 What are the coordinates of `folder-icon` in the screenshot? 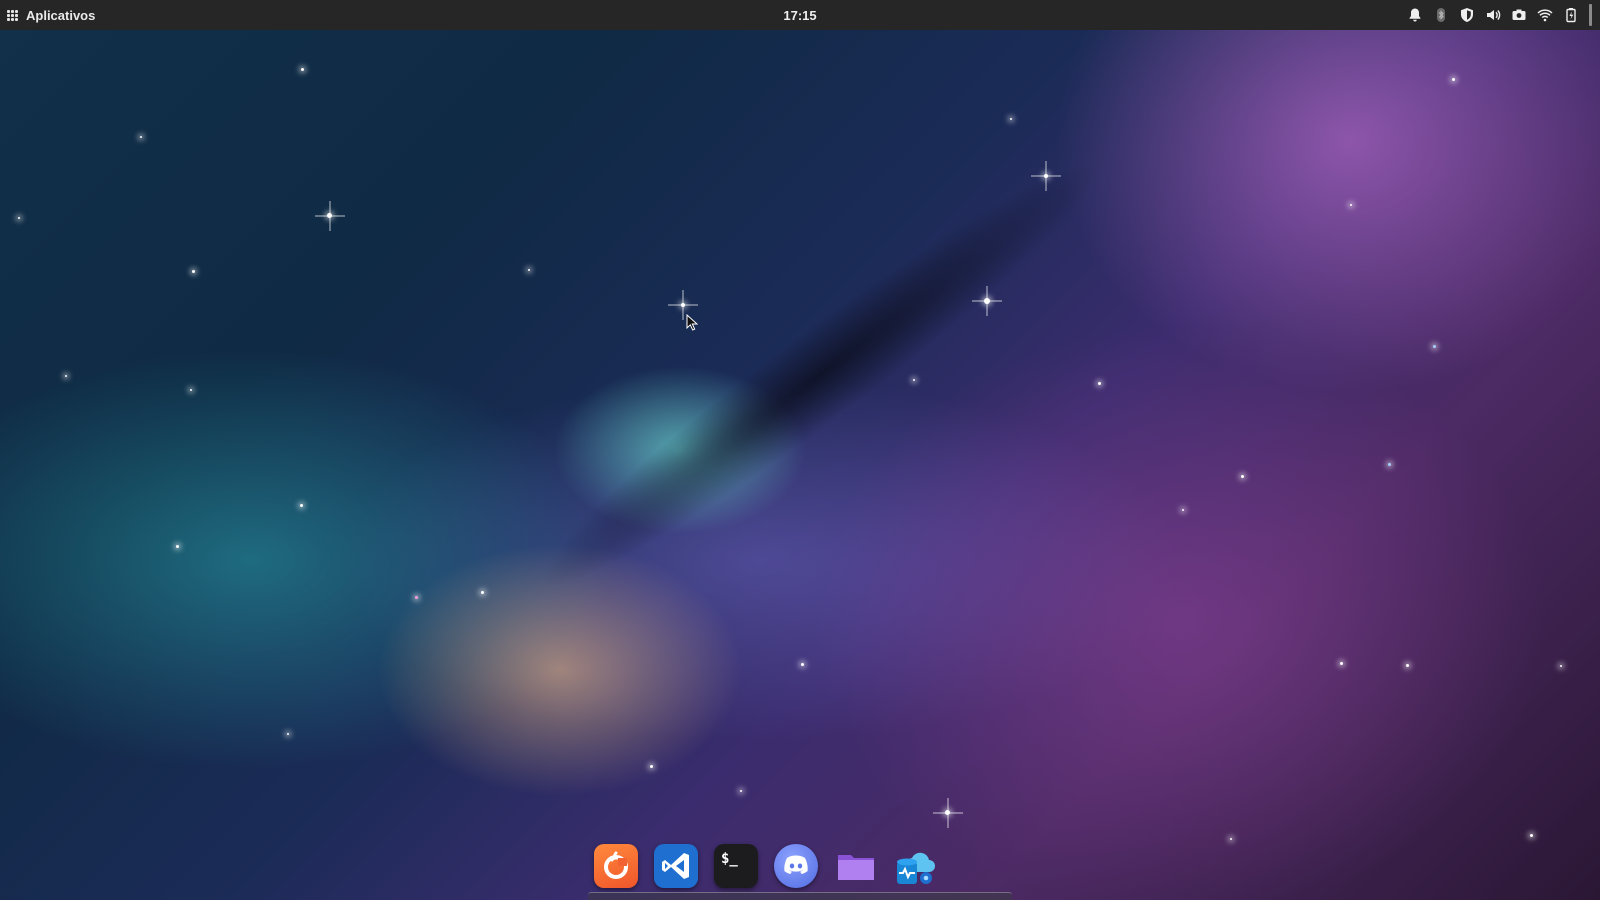 It's located at (856, 867).